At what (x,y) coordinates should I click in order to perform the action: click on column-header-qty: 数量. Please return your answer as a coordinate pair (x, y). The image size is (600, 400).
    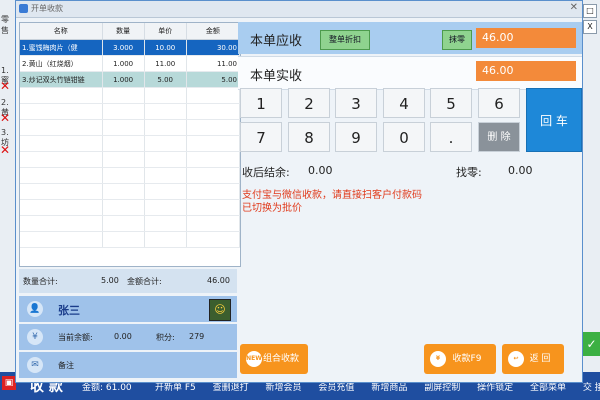
    Looking at the image, I should click on (123, 31).